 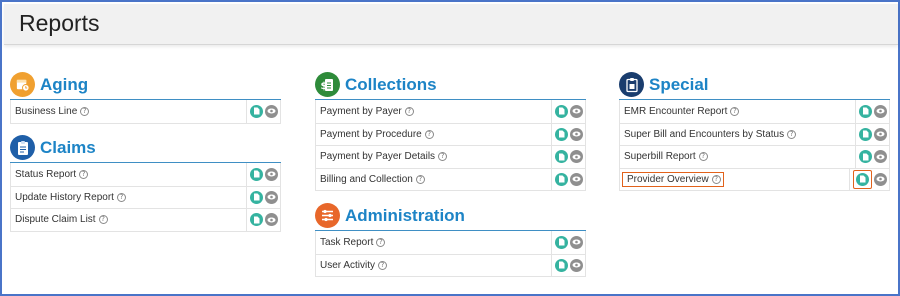 What do you see at coordinates (50, 111) in the screenshot?
I see `report-link-business-line: Business Line?` at bounding box center [50, 111].